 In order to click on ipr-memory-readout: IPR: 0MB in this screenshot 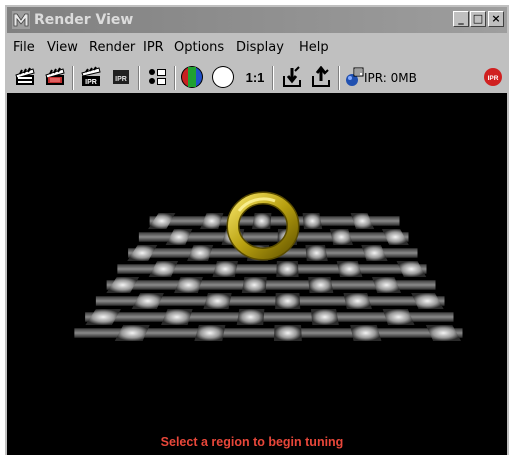, I will do `click(390, 78)`.